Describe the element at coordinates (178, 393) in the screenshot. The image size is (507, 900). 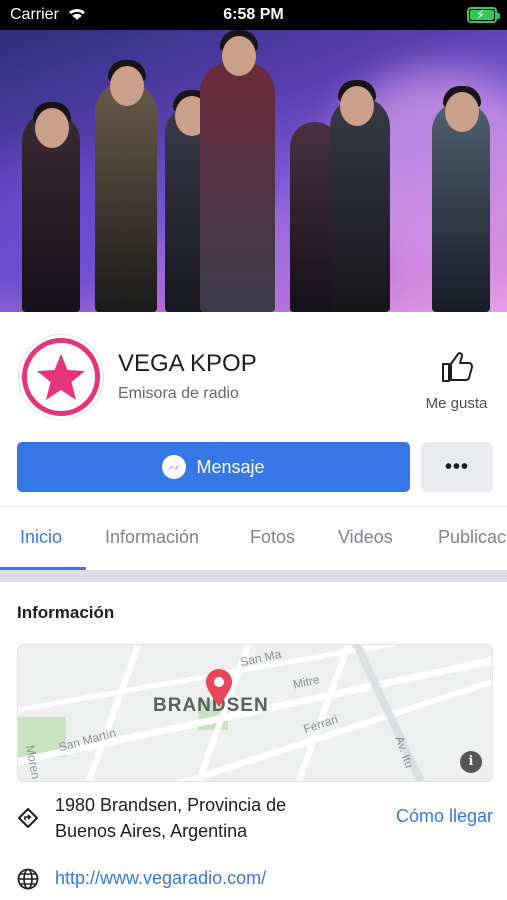
I see `page-category: Emisora de radio` at that location.